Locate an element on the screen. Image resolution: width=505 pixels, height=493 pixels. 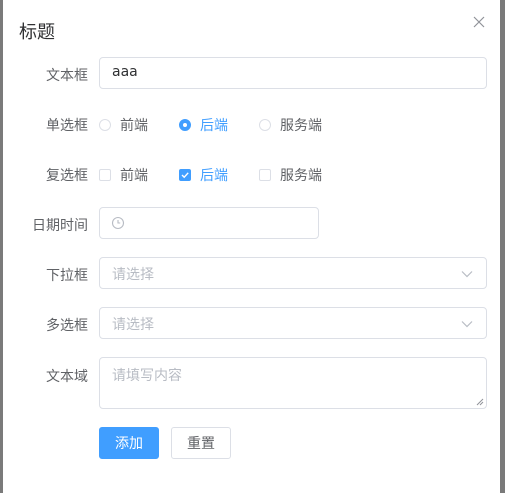
radio-option-backend: 后端 is located at coordinates (203, 125).